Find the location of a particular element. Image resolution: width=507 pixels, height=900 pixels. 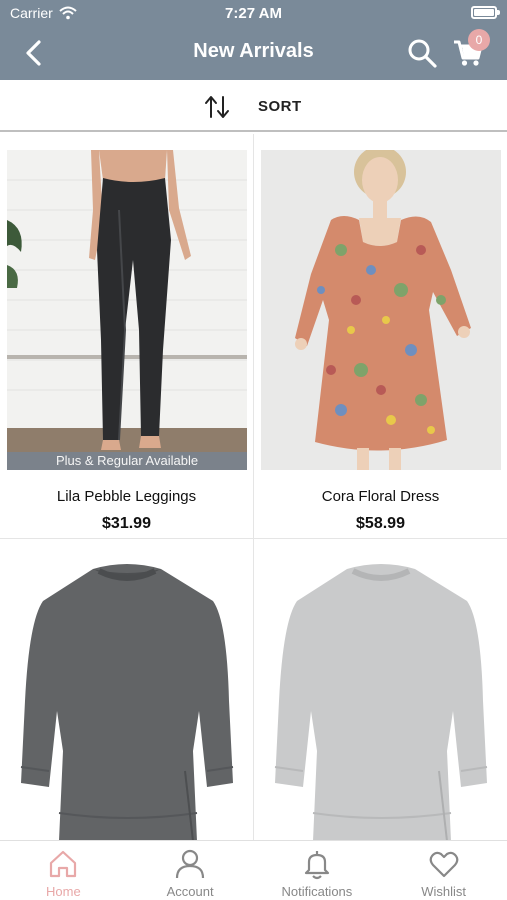

search-button is located at coordinates (422, 53).